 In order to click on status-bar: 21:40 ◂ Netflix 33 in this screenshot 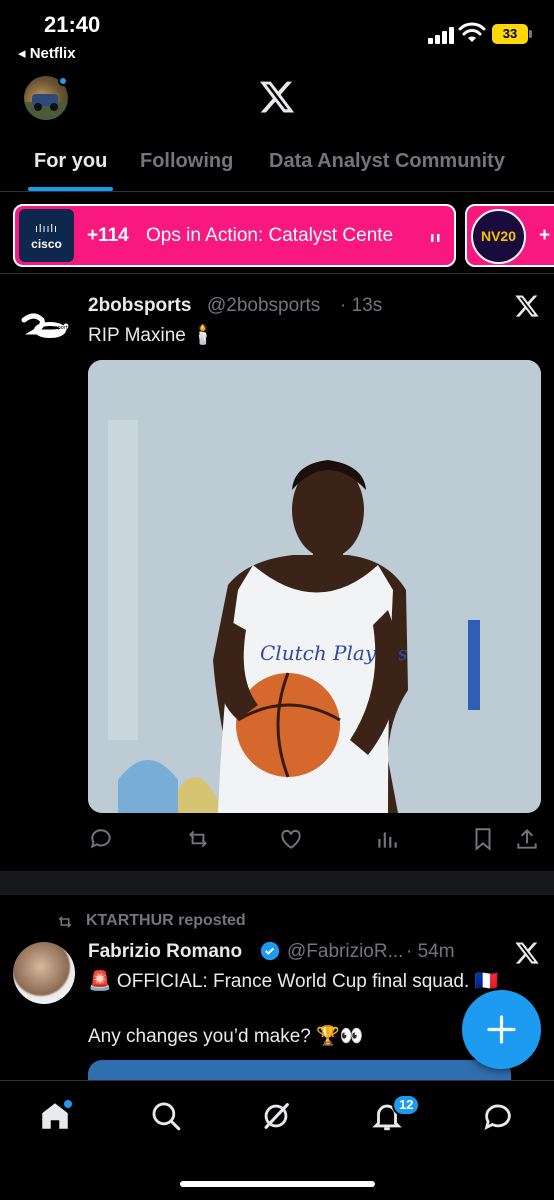, I will do `click(277, 35)`.